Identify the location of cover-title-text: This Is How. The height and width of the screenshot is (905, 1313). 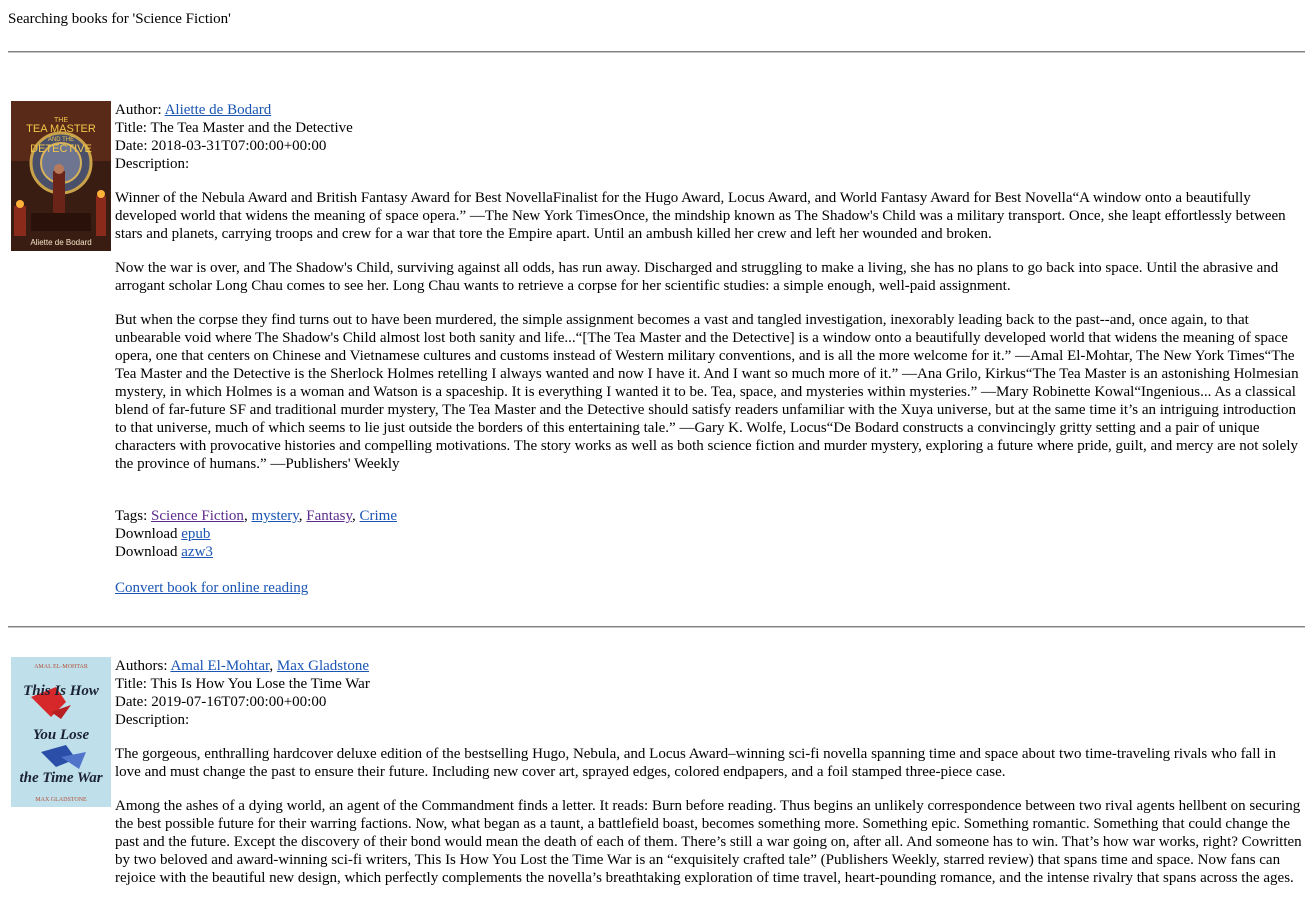
(61, 691).